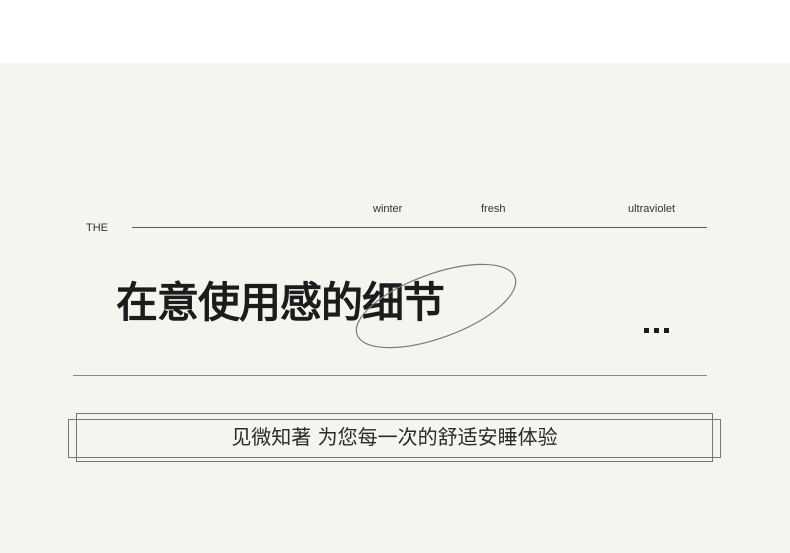 This screenshot has height=553, width=790. Describe the element at coordinates (652, 209) in the screenshot. I see `label-ultraviolet: ultraviolet` at that location.